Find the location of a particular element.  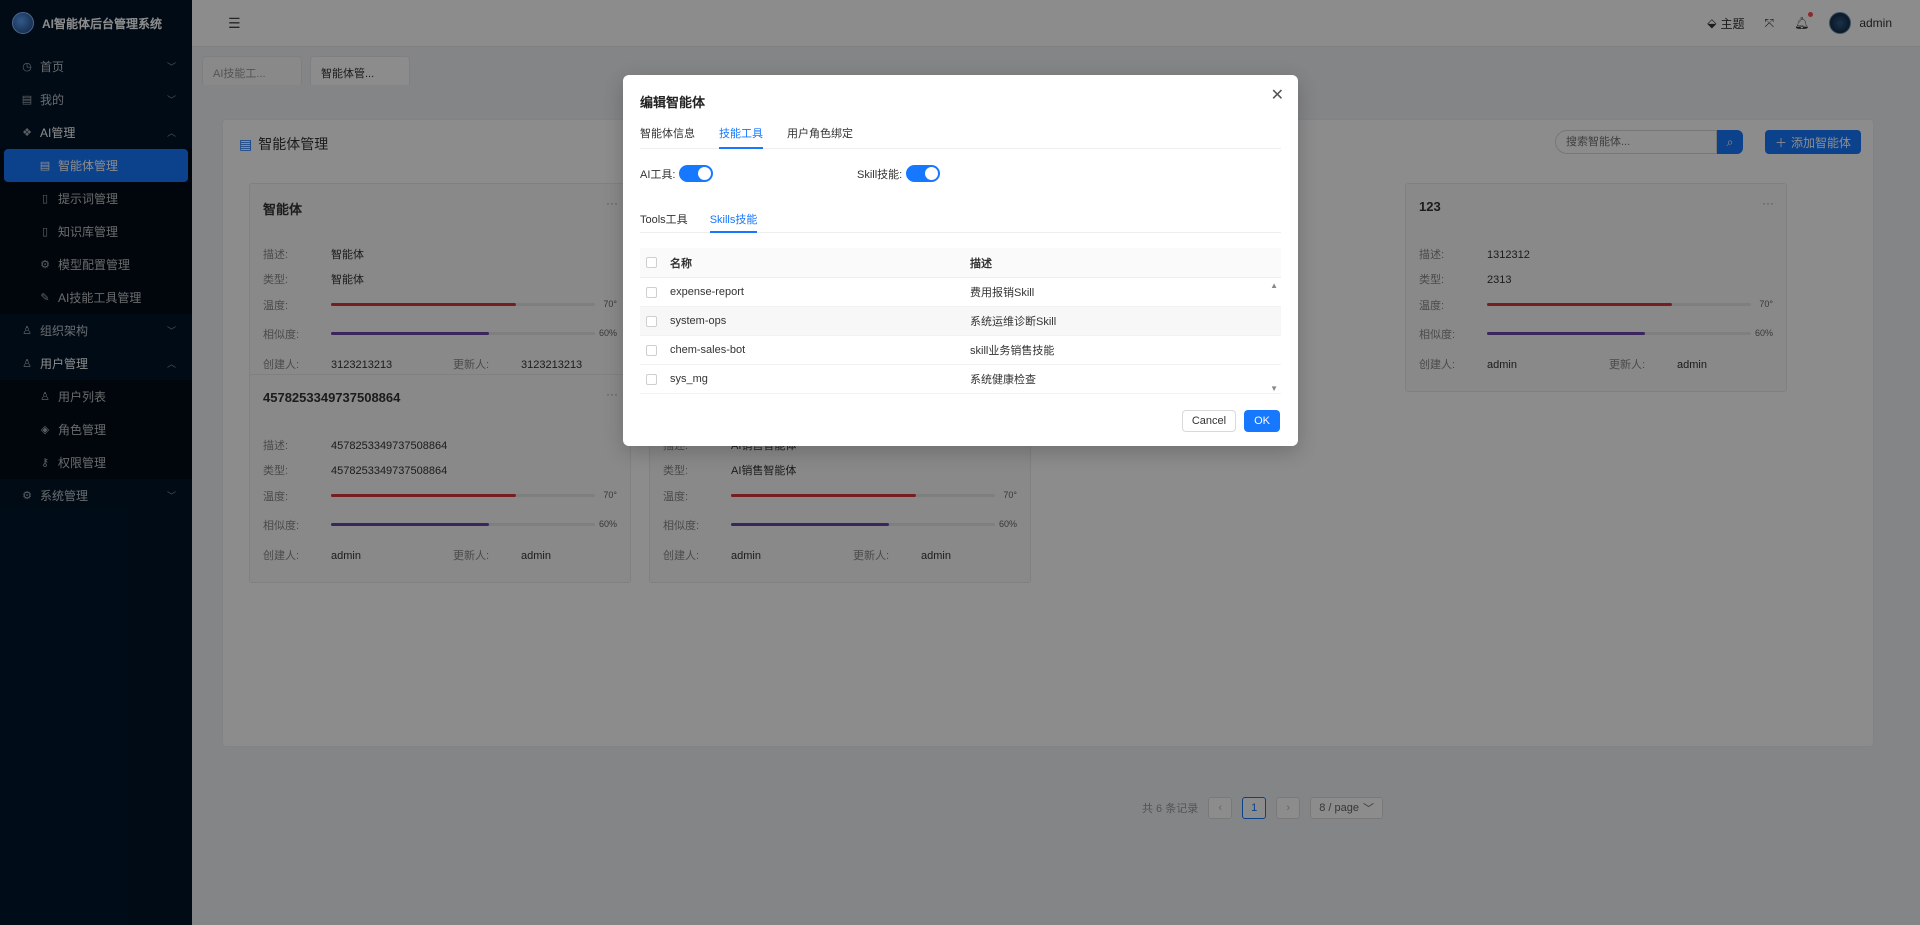

modal-footer: Cancel OK is located at coordinates (1230, 421).